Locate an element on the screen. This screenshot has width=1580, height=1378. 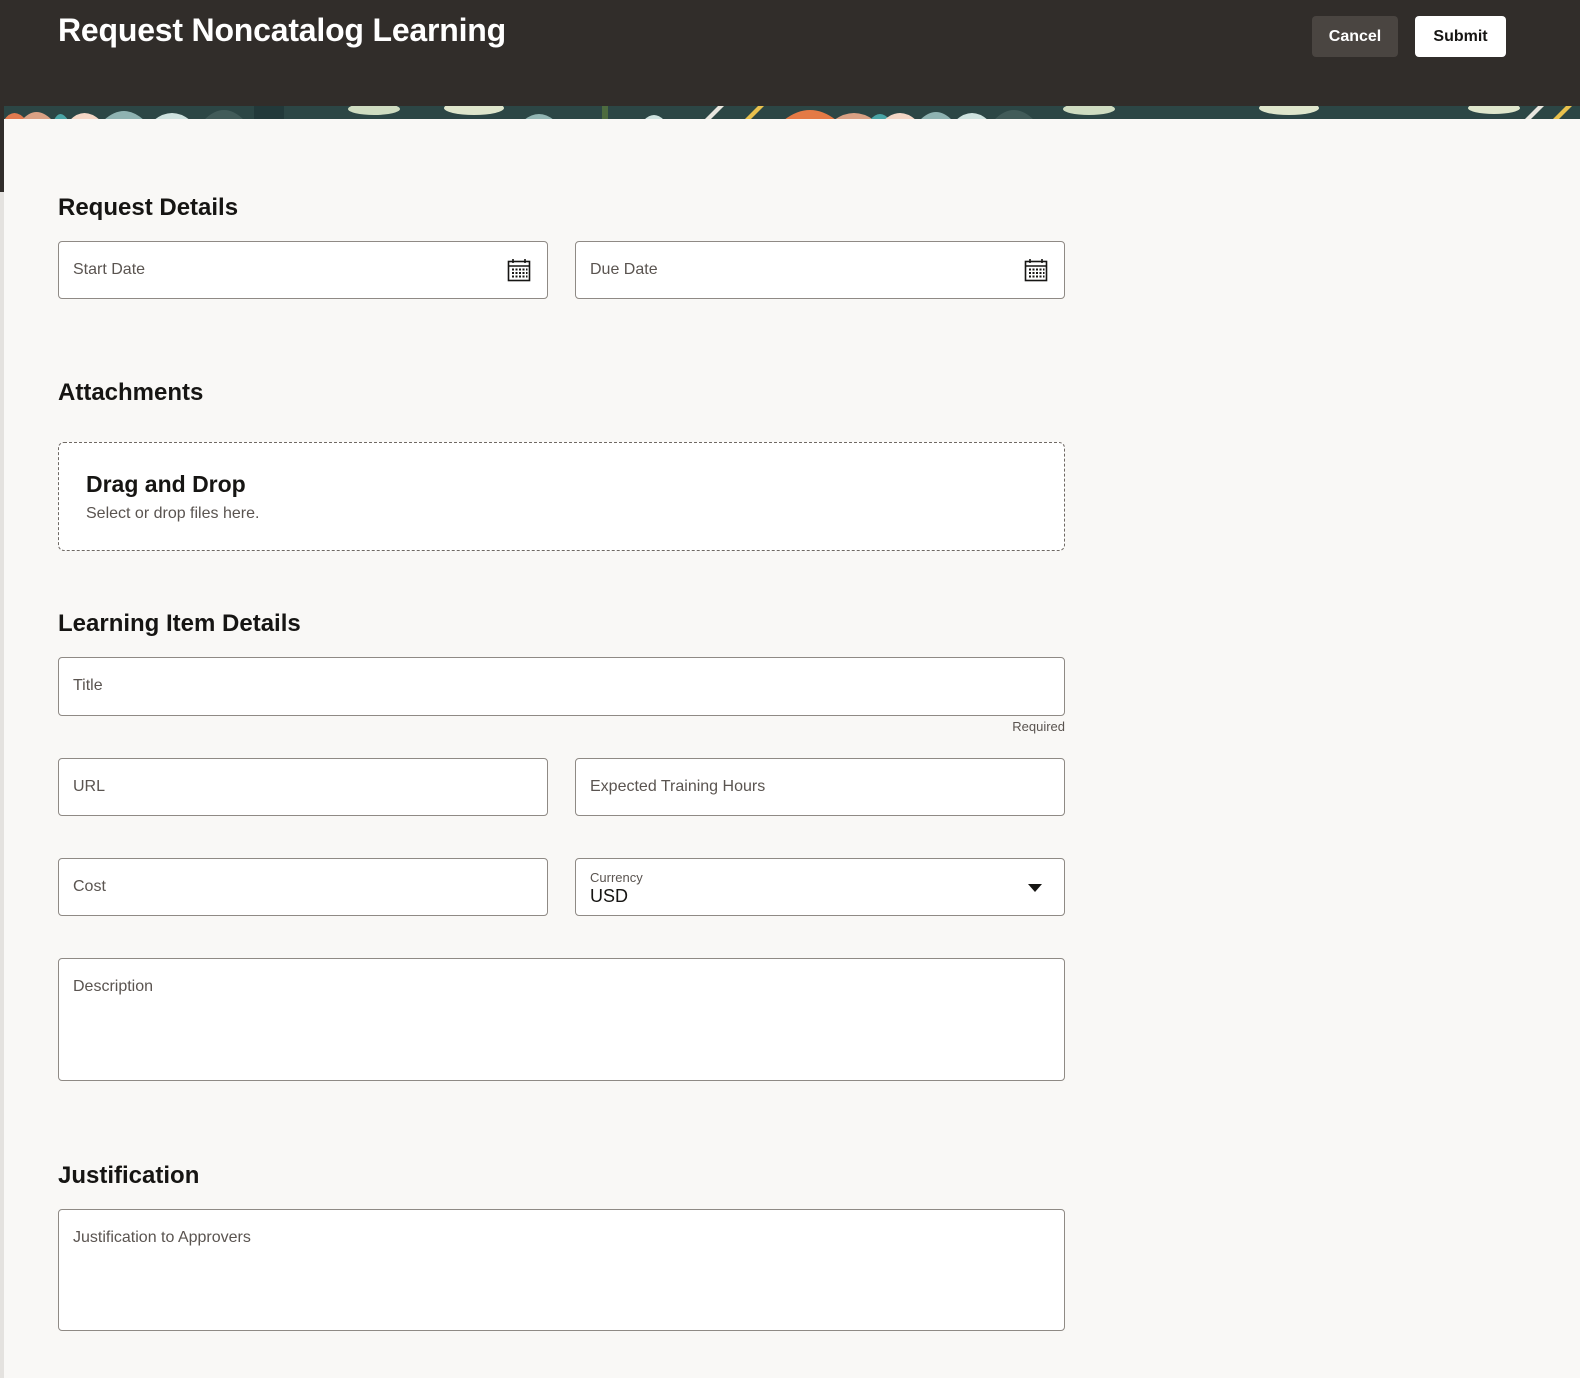
expected-hours-label: Expected Training Hours is located at coordinates (678, 786).